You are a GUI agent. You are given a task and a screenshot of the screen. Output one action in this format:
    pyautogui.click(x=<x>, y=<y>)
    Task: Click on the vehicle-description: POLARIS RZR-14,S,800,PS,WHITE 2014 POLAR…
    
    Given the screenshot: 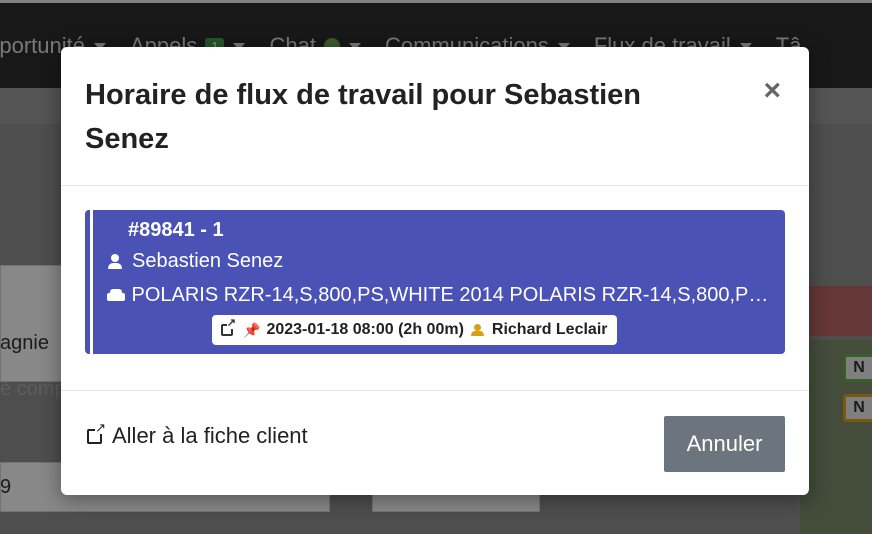 What is the action you would take?
    pyautogui.click(x=454, y=295)
    